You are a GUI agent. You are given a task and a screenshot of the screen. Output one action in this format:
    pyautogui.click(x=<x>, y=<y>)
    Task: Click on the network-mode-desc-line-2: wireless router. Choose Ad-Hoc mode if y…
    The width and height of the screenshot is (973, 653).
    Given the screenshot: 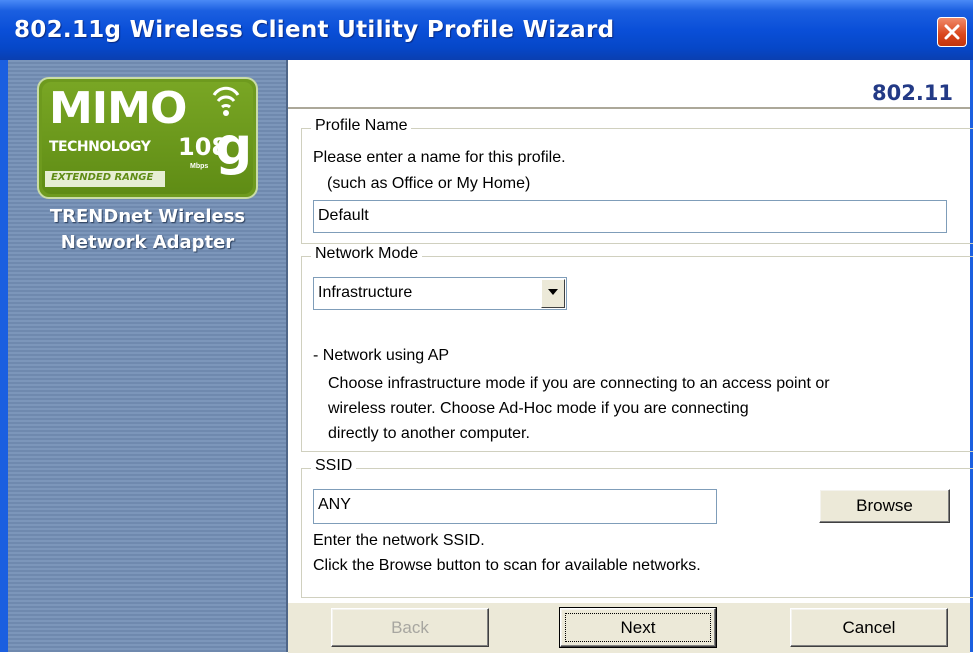 What is the action you would take?
    pyautogui.click(x=538, y=408)
    